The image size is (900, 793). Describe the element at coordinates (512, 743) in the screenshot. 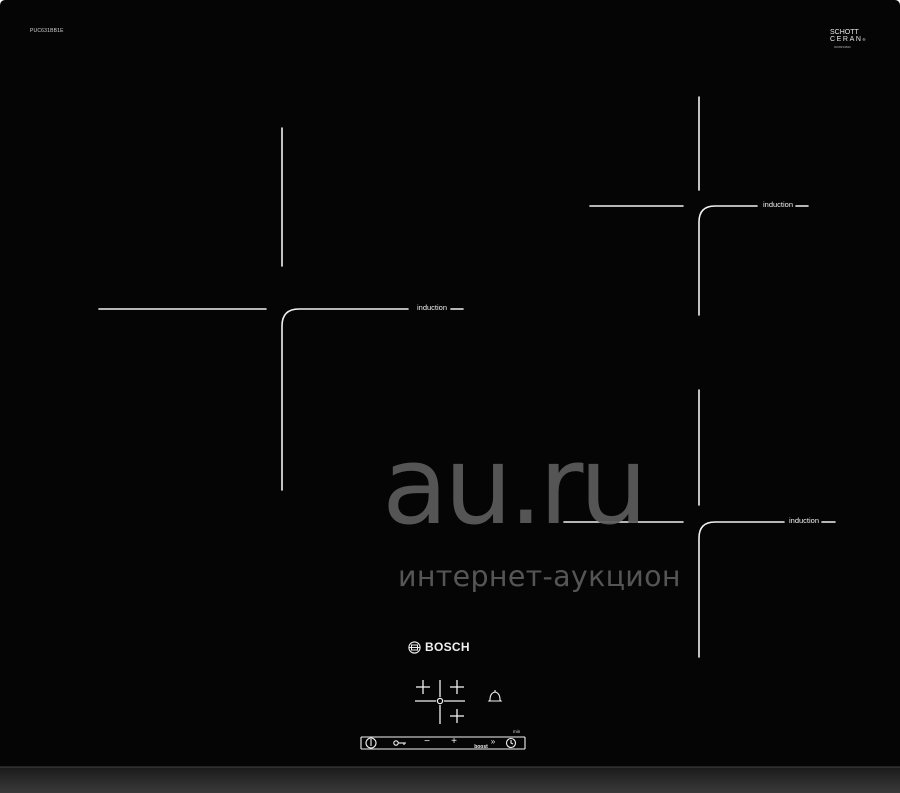

I see `clock-button` at that location.